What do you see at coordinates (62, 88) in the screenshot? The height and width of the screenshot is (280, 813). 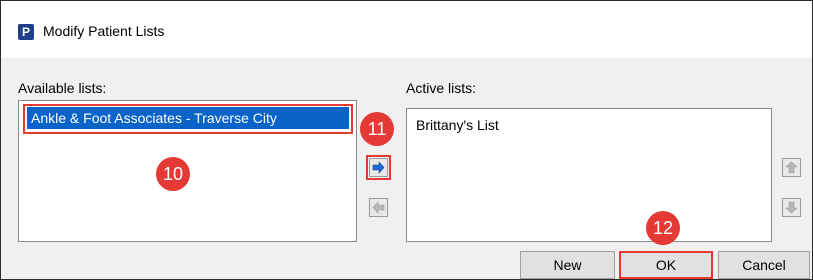 I see `available-lists-label: Available lists:` at bounding box center [62, 88].